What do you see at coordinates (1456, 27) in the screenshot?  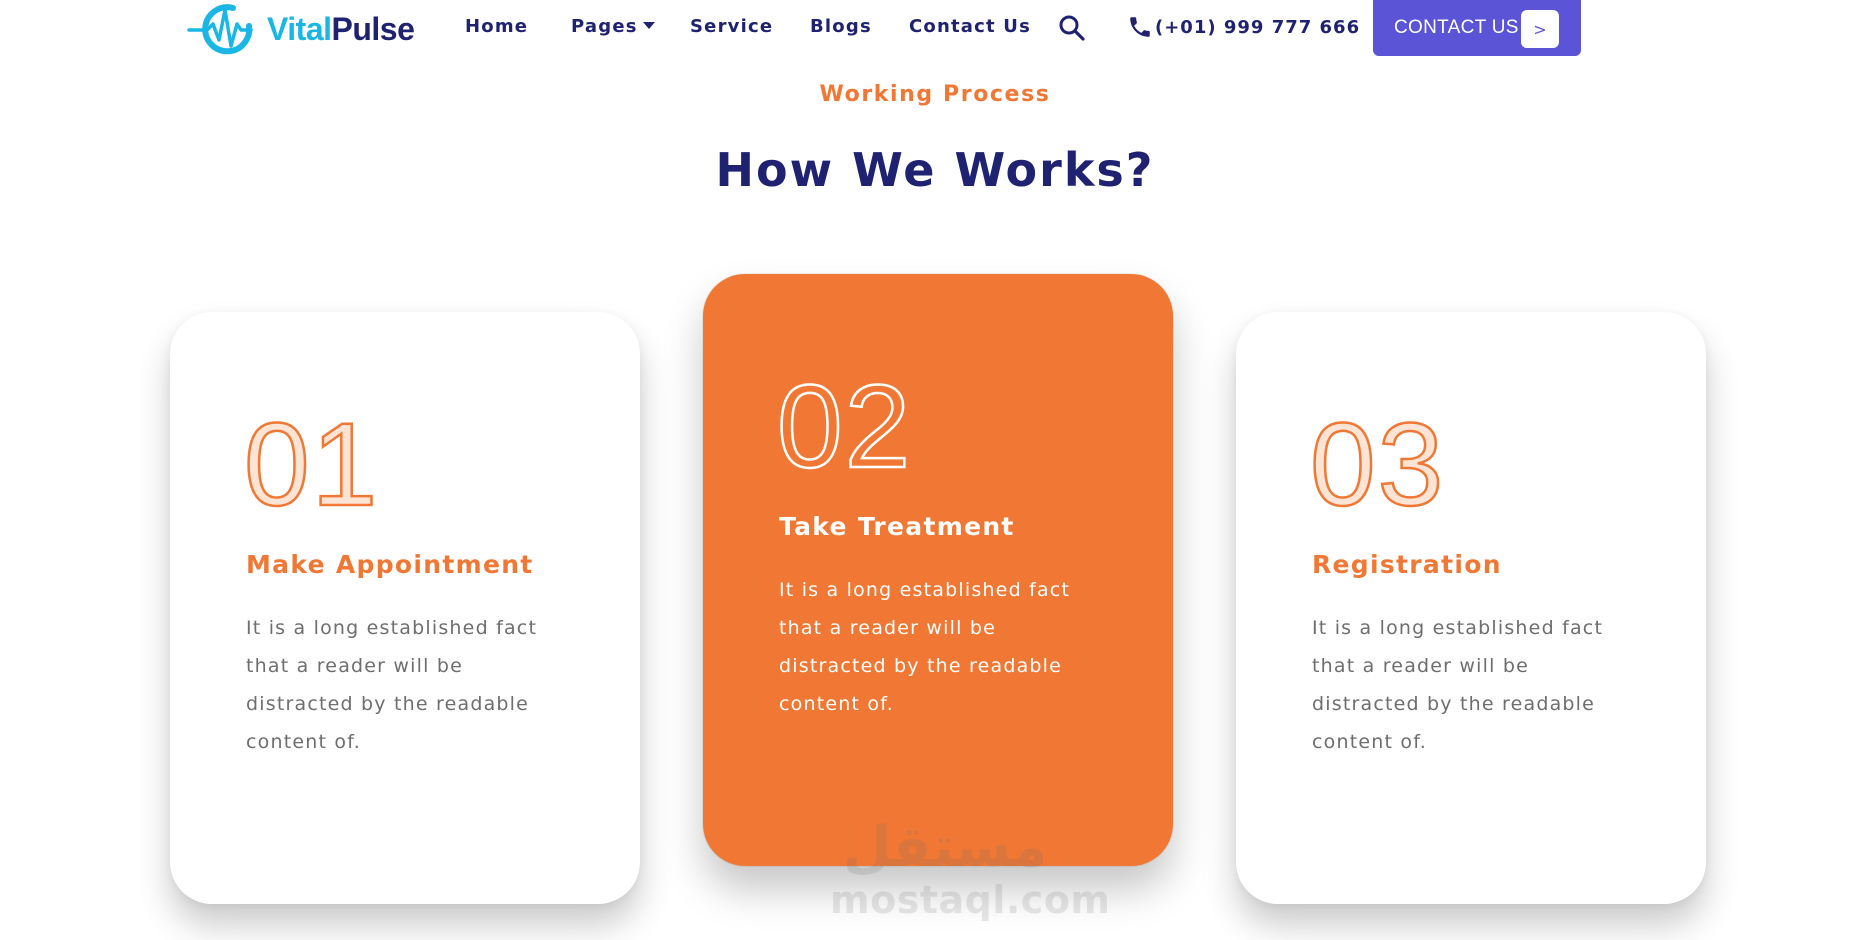 I see `contact-us-button-label: CONTACT US` at bounding box center [1456, 27].